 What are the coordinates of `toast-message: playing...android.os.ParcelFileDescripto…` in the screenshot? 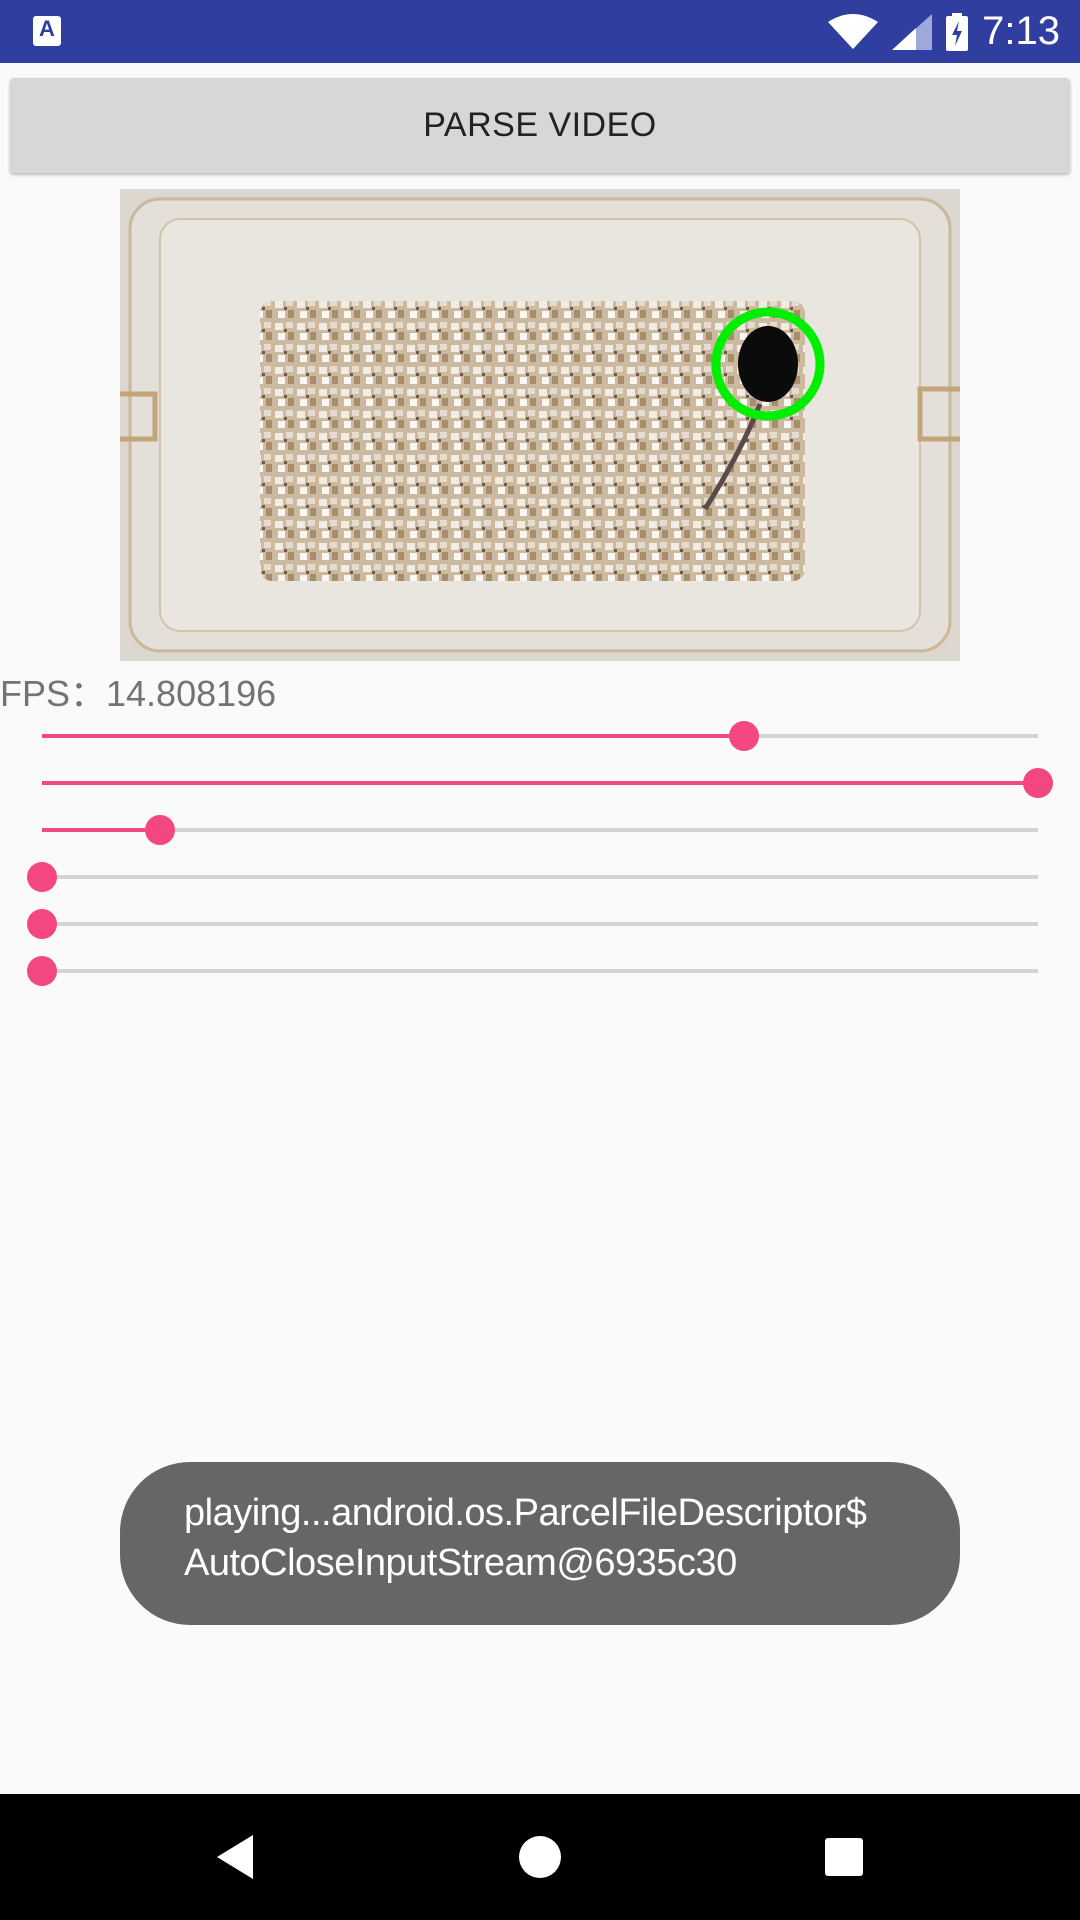 It's located at (540, 1543).